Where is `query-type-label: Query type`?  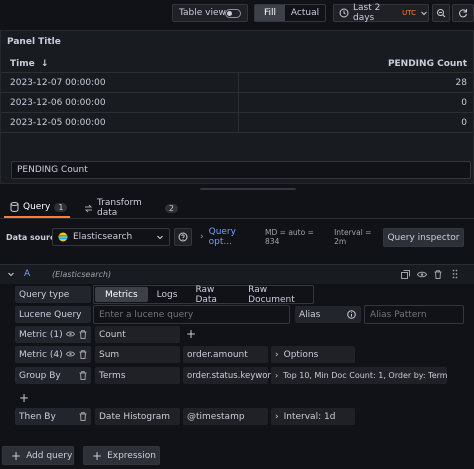 query-type-label: Query type is located at coordinates (53, 294).